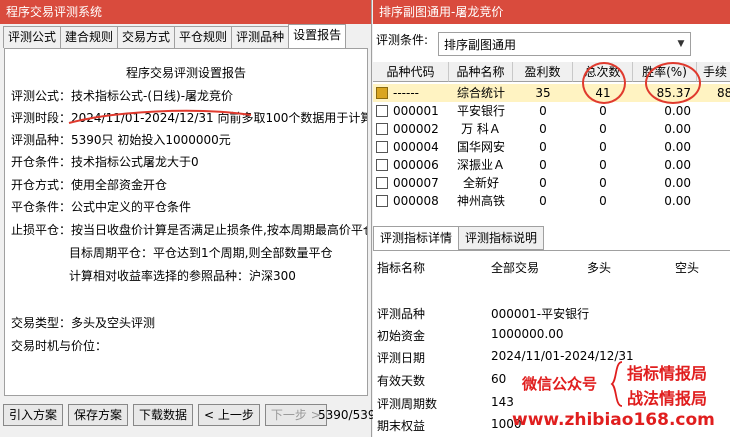 The height and width of the screenshot is (437, 730). What do you see at coordinates (401, 314) in the screenshot?
I see `detail-label: 评测品种` at bounding box center [401, 314].